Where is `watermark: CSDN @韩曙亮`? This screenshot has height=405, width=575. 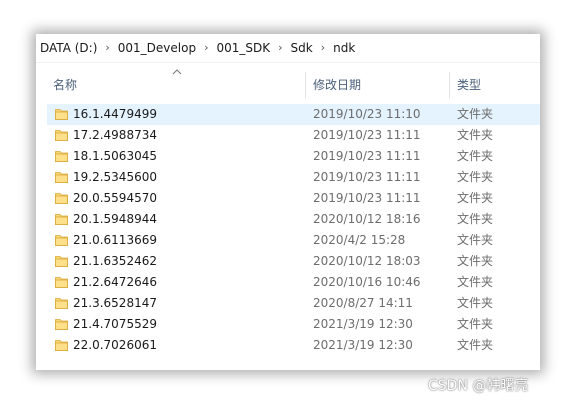 watermark: CSDN @韩曙亮 is located at coordinates (478, 386).